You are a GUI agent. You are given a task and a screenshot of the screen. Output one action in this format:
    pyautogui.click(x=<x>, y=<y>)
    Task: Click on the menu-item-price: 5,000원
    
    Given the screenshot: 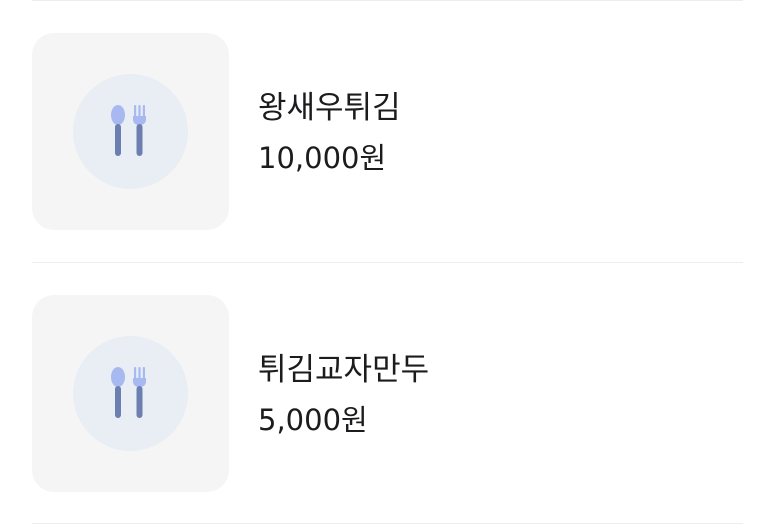 What is the action you would take?
    pyautogui.click(x=313, y=420)
    